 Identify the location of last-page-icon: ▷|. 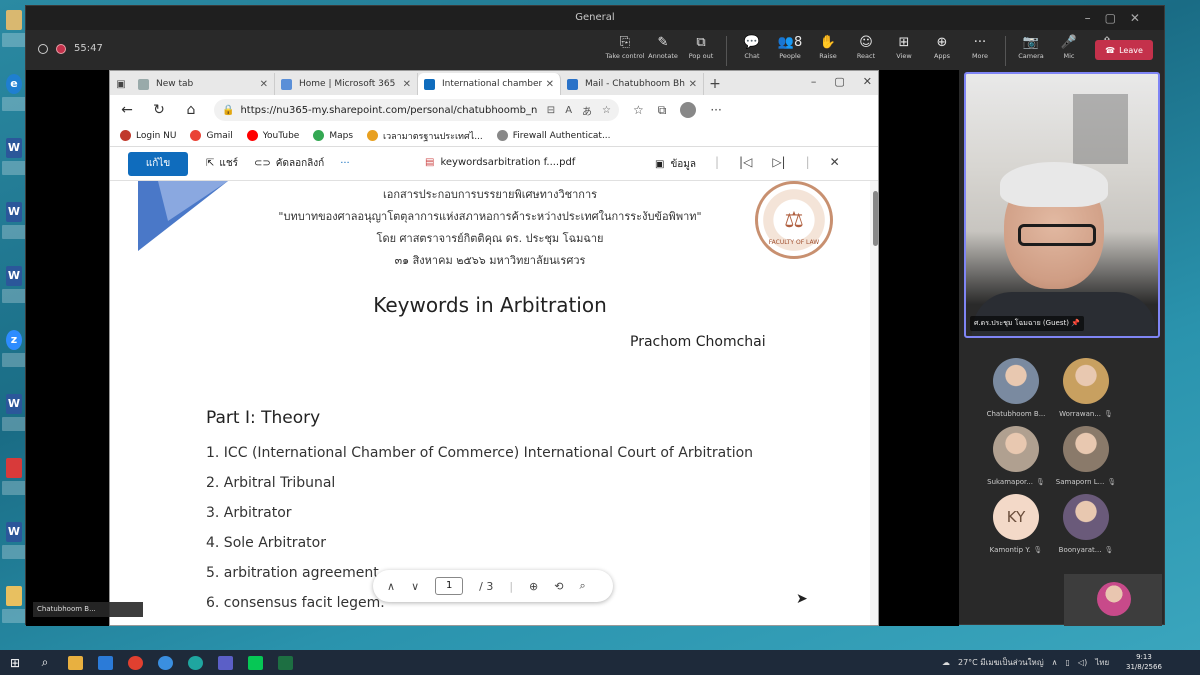
(778, 162).